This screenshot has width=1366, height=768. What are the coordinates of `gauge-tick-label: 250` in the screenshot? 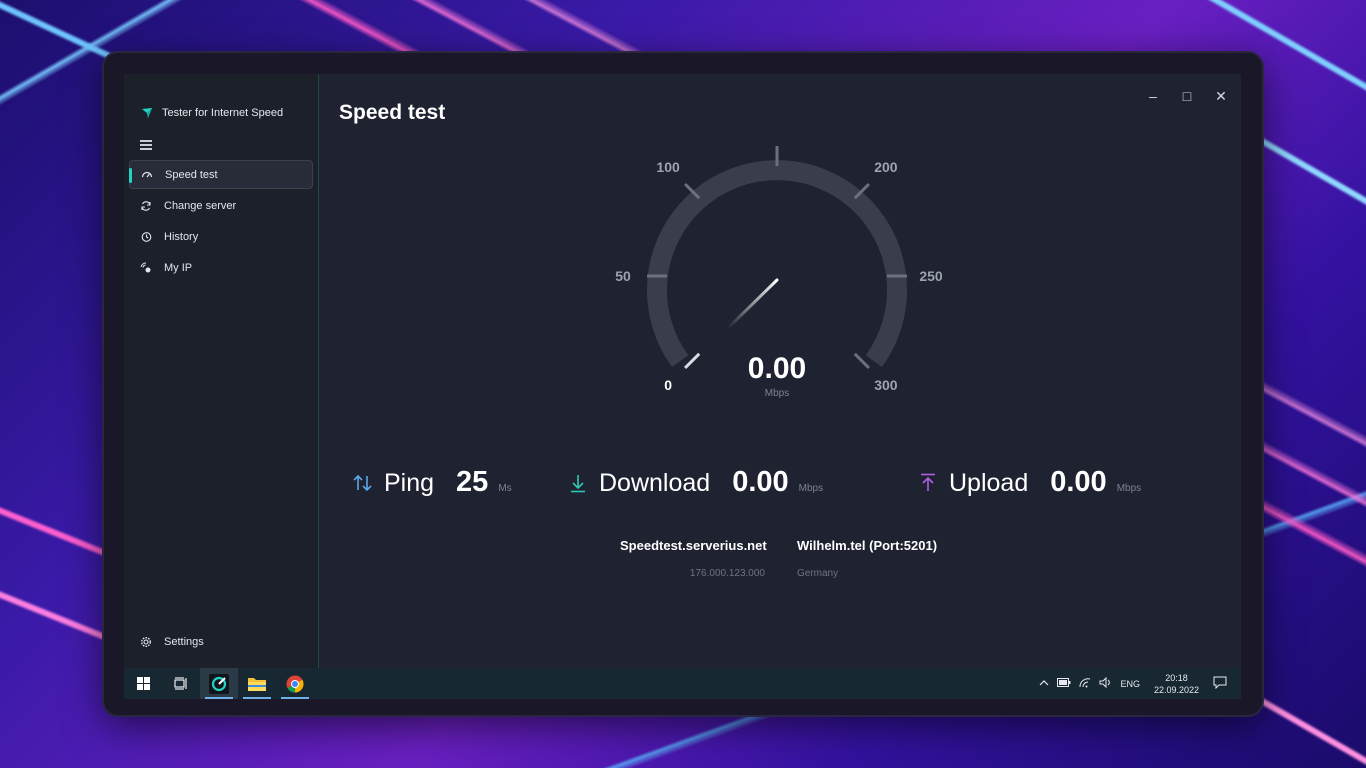 It's located at (931, 276).